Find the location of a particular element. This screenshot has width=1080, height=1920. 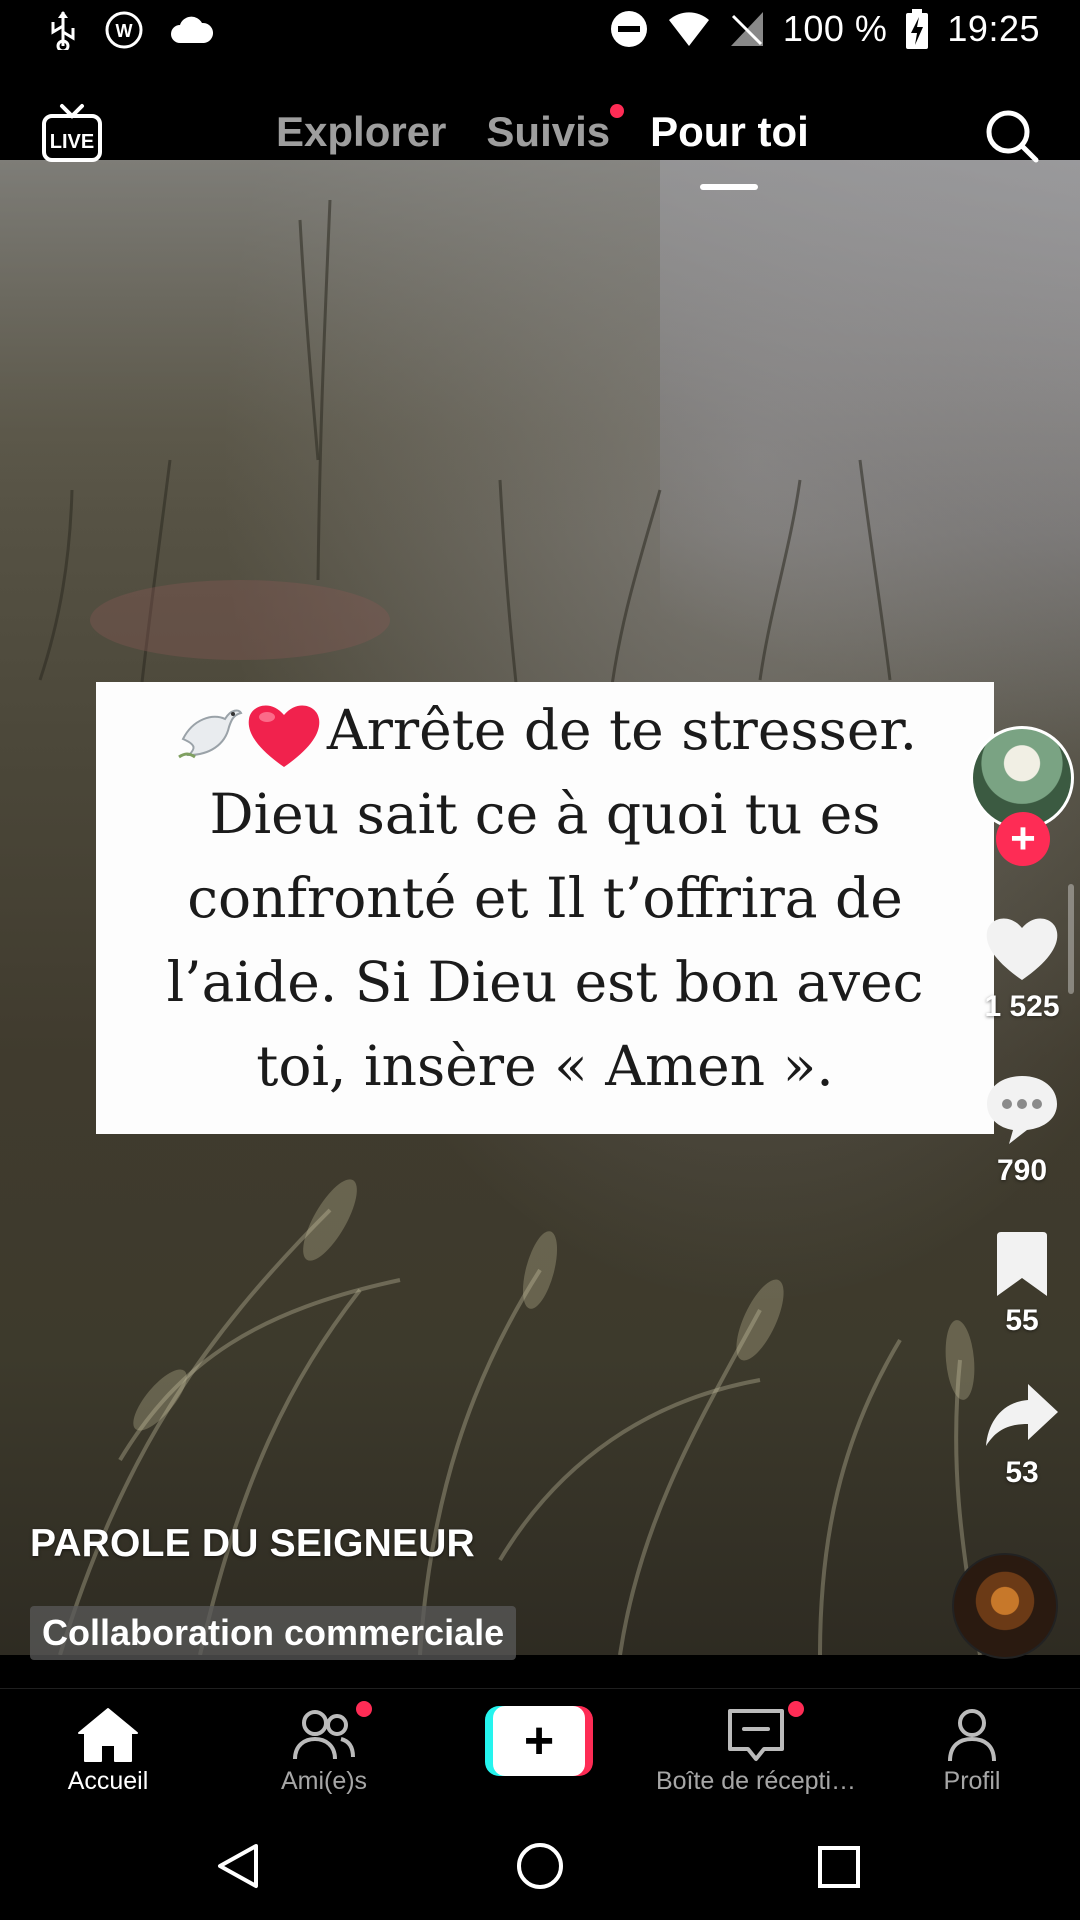

vpn-icon: W is located at coordinates (124, 30).